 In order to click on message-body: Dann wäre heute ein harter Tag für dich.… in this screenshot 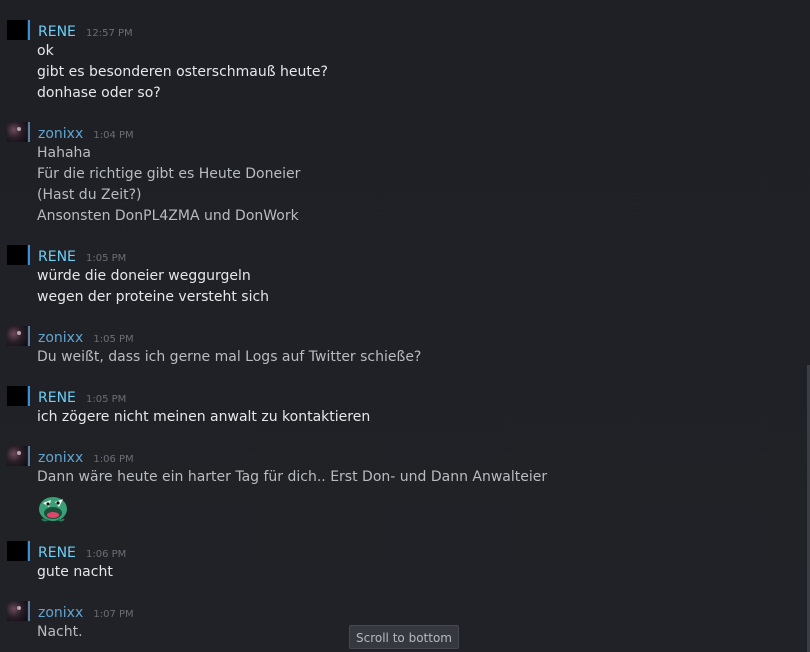, I will do `click(292, 477)`.